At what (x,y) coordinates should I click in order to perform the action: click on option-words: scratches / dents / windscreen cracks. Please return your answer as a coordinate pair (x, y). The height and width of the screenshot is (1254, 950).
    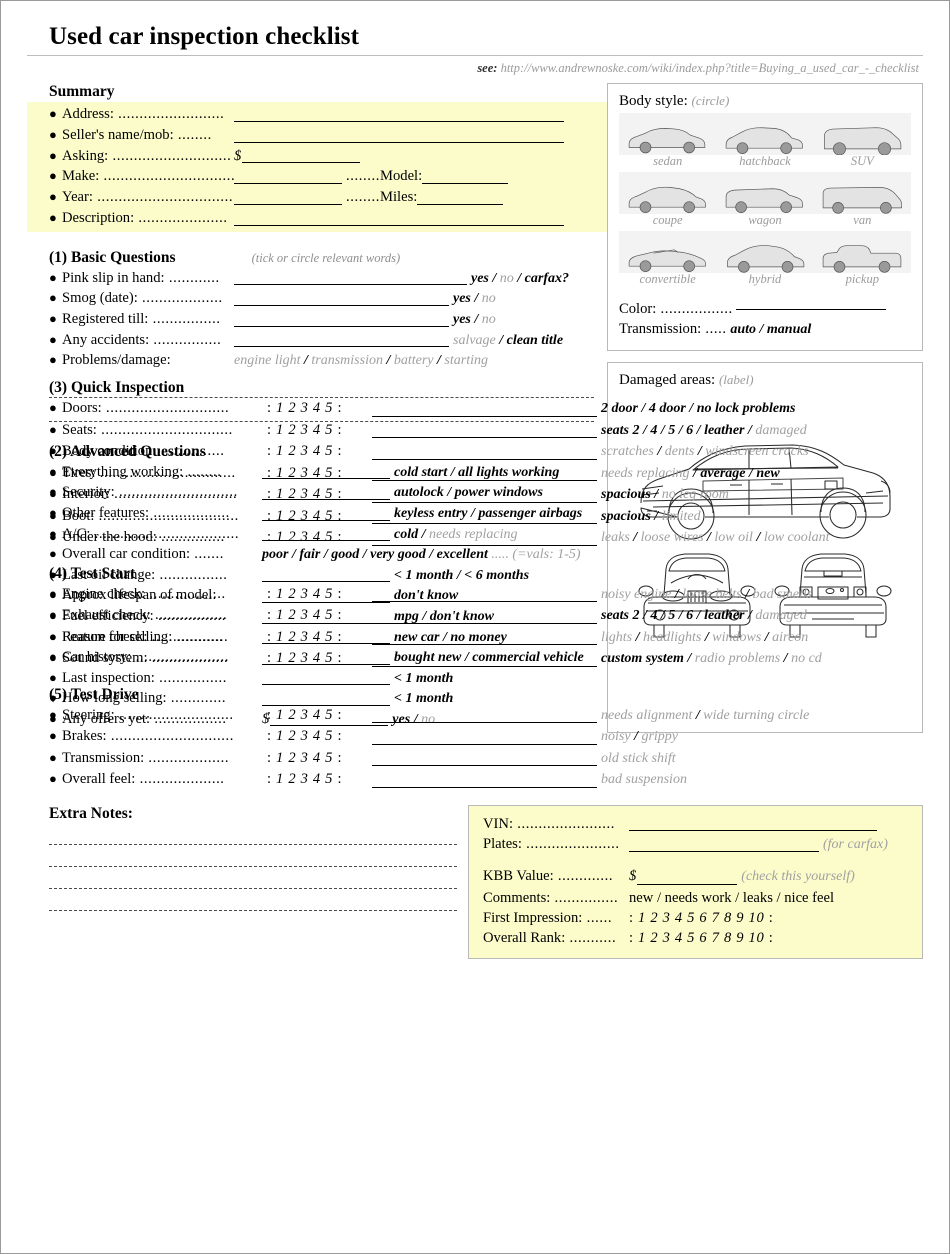
    Looking at the image, I should click on (705, 452).